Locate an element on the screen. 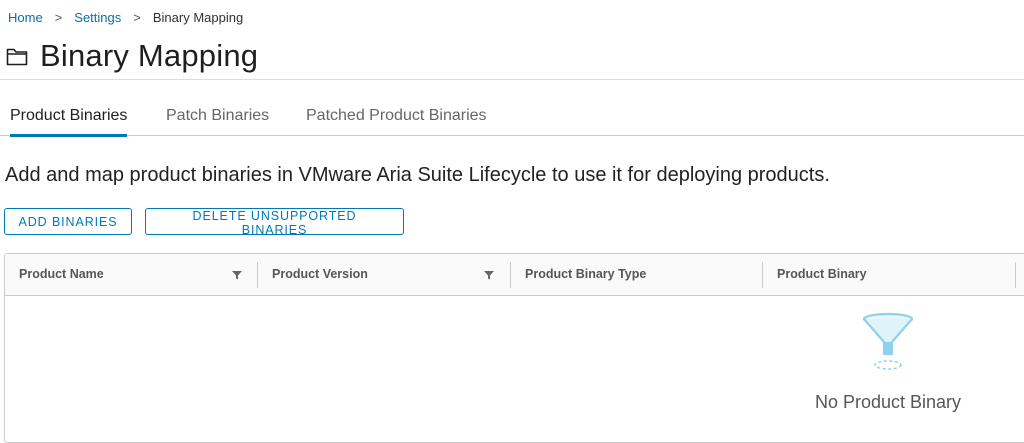 The image size is (1024, 443). breadcrumb-home-link: Home is located at coordinates (25, 17).